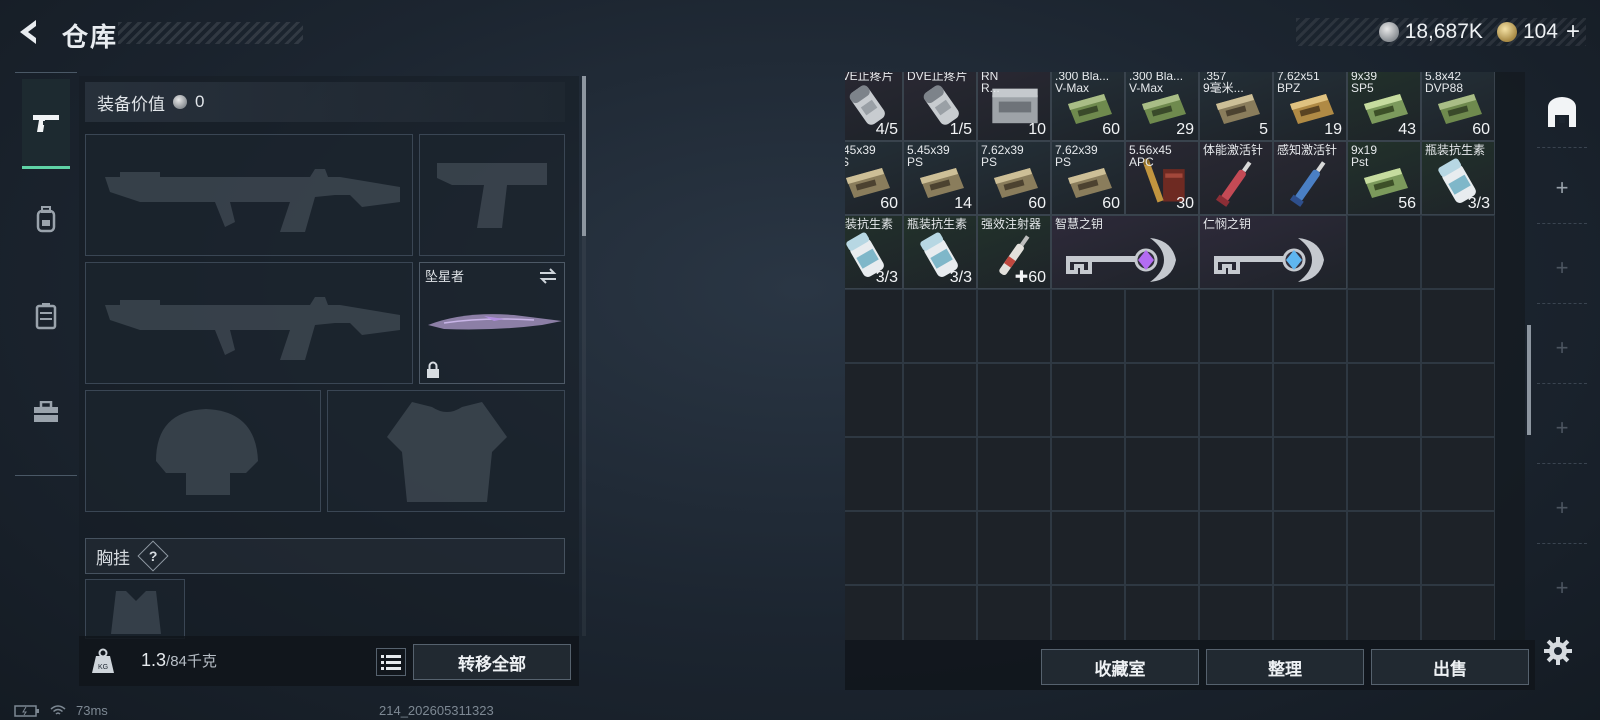 The width and height of the screenshot is (1600, 720). I want to click on storage-item: 5.45x39PS 60, so click(874, 178).